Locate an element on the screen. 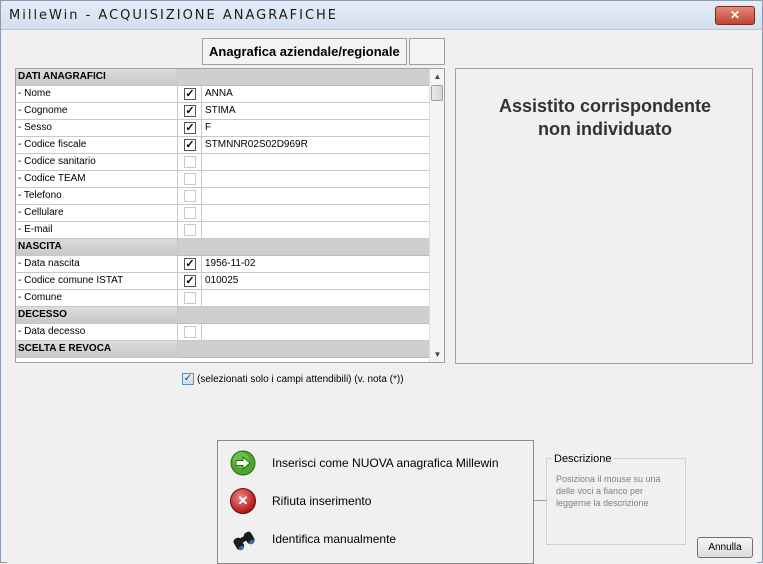 The height and width of the screenshot is (564, 763). match-status-text: Assistito corrispondente non individuato is located at coordinates (605, 118).